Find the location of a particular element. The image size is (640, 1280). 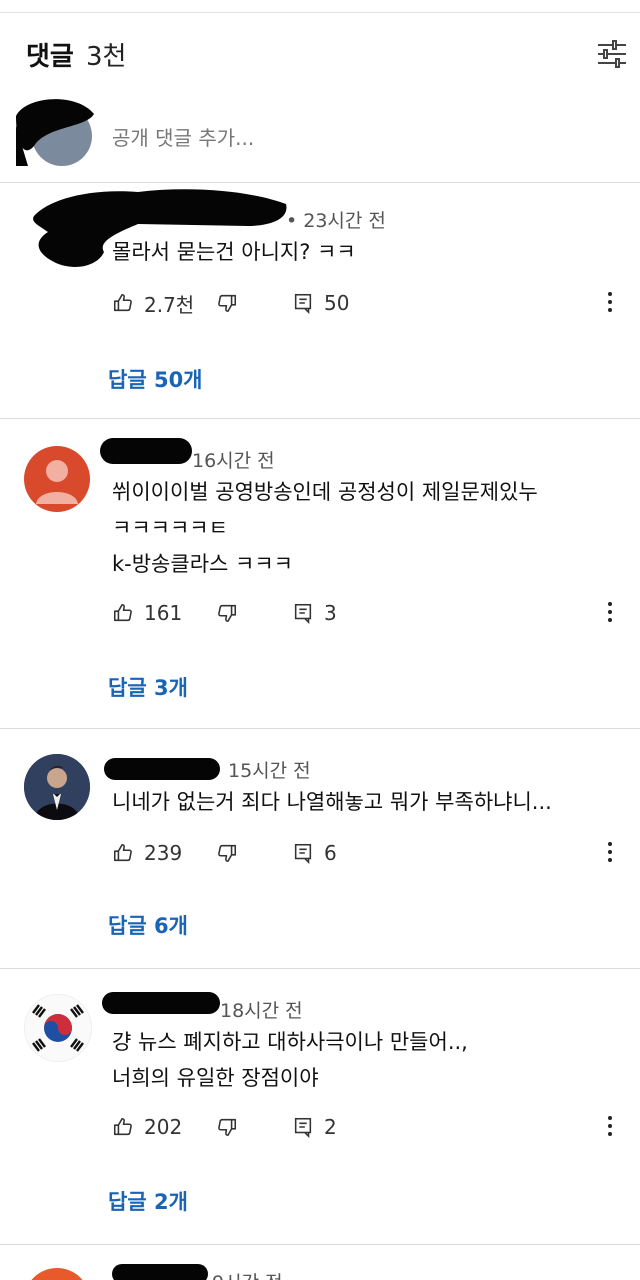

comments-title: 댓글 is located at coordinates (50, 57).